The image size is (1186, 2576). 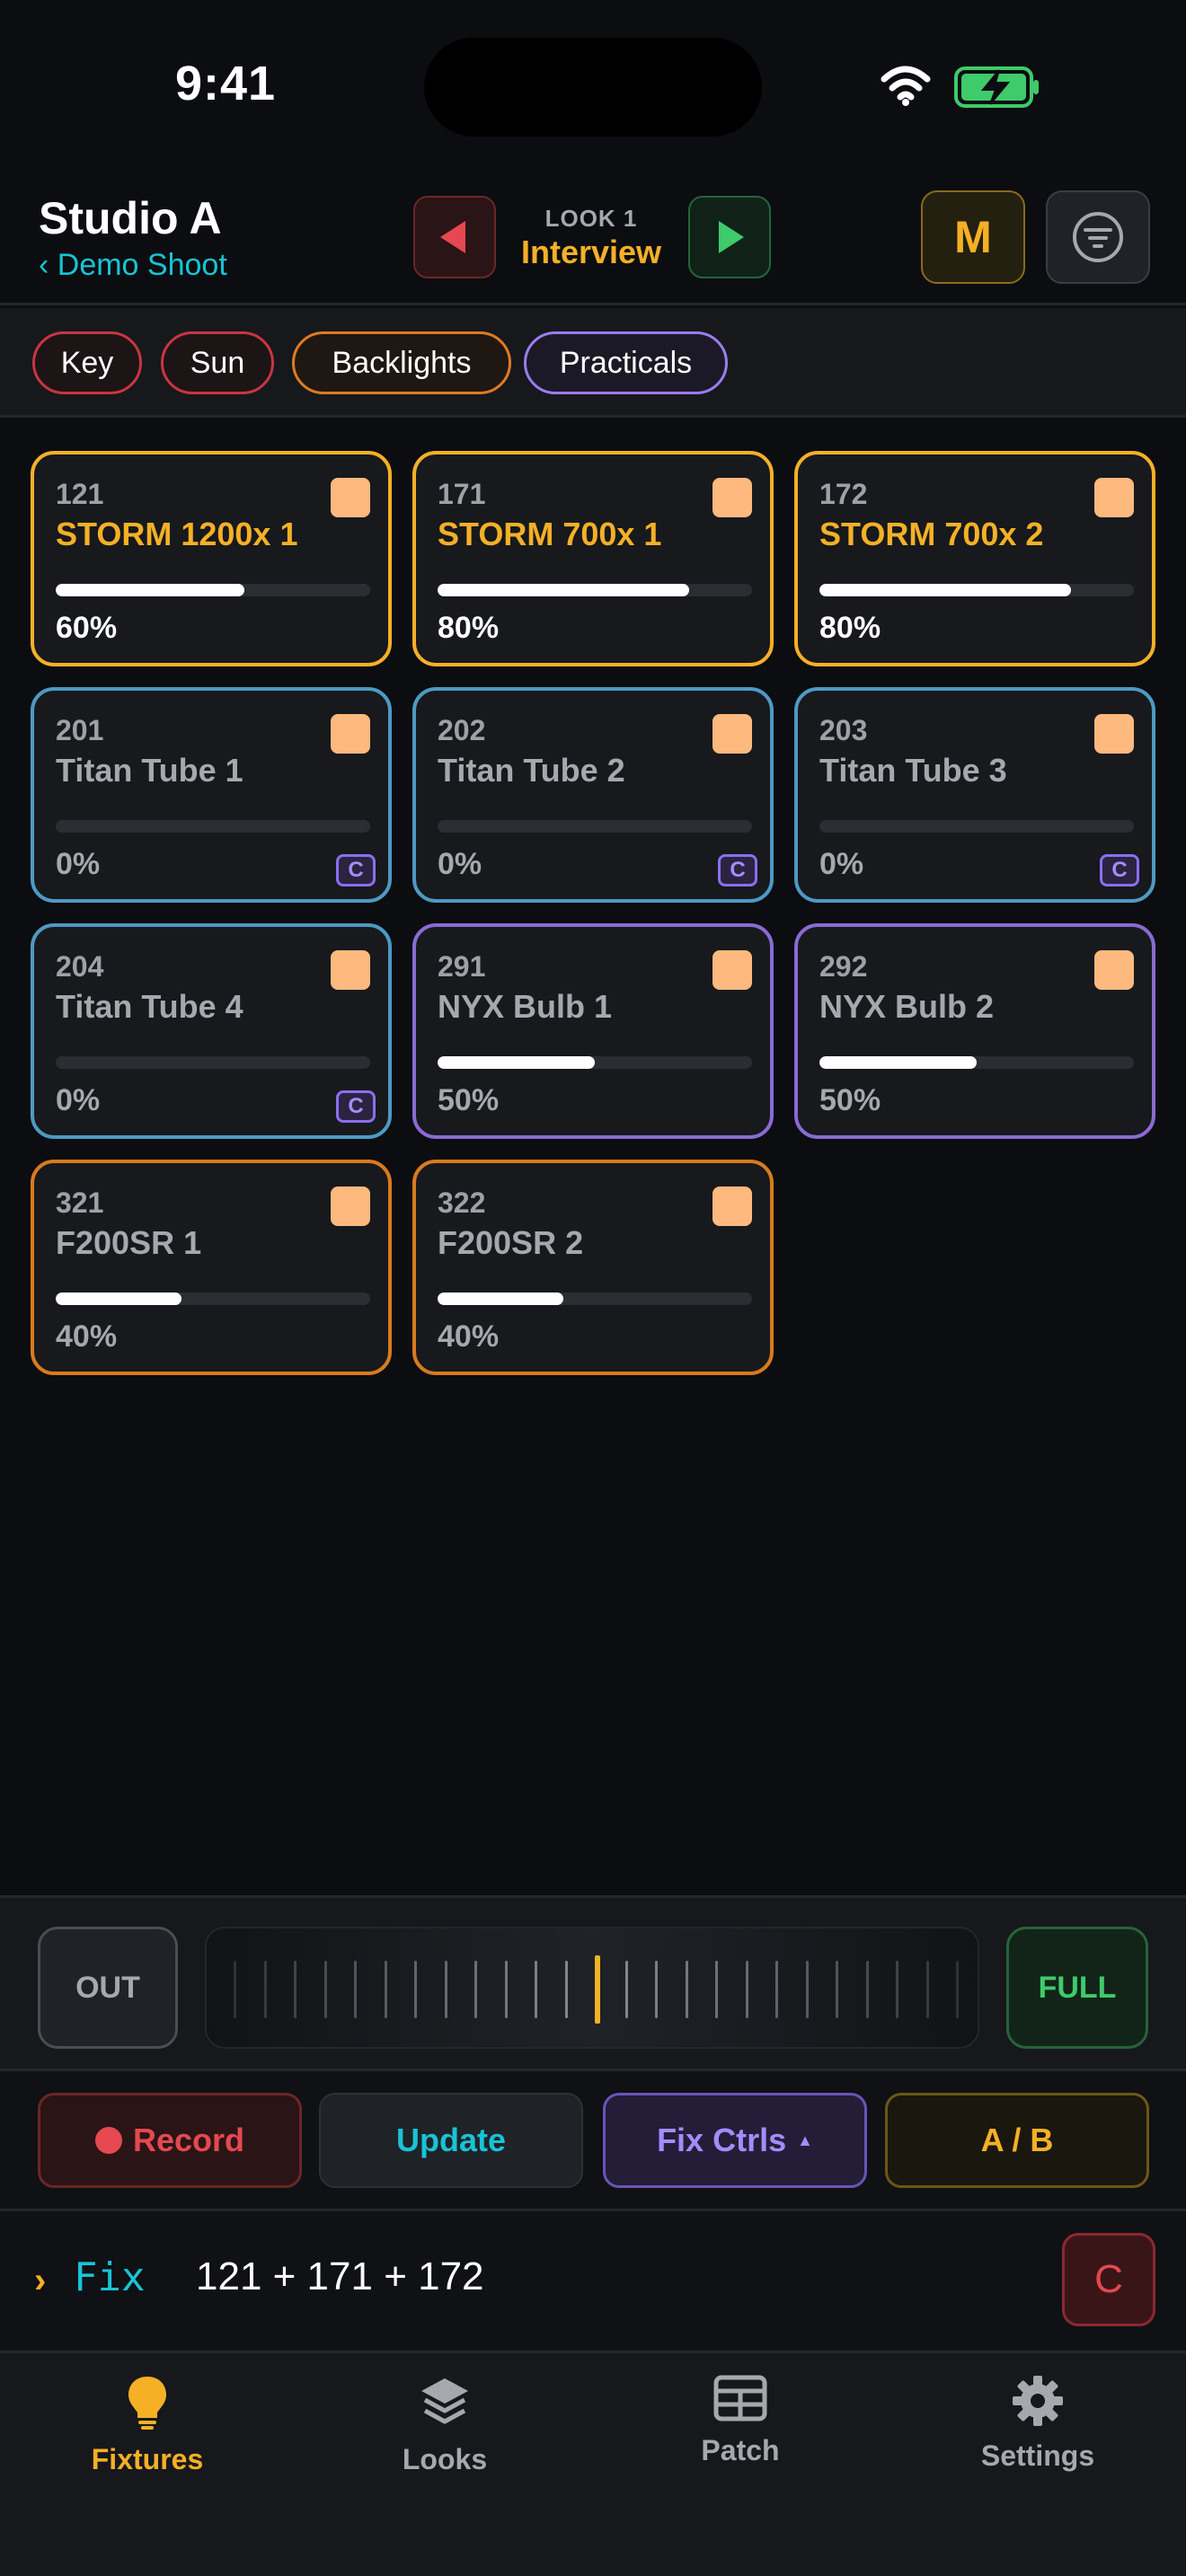 I want to click on fixture-name: STORM 1200x 1, so click(x=177, y=534).